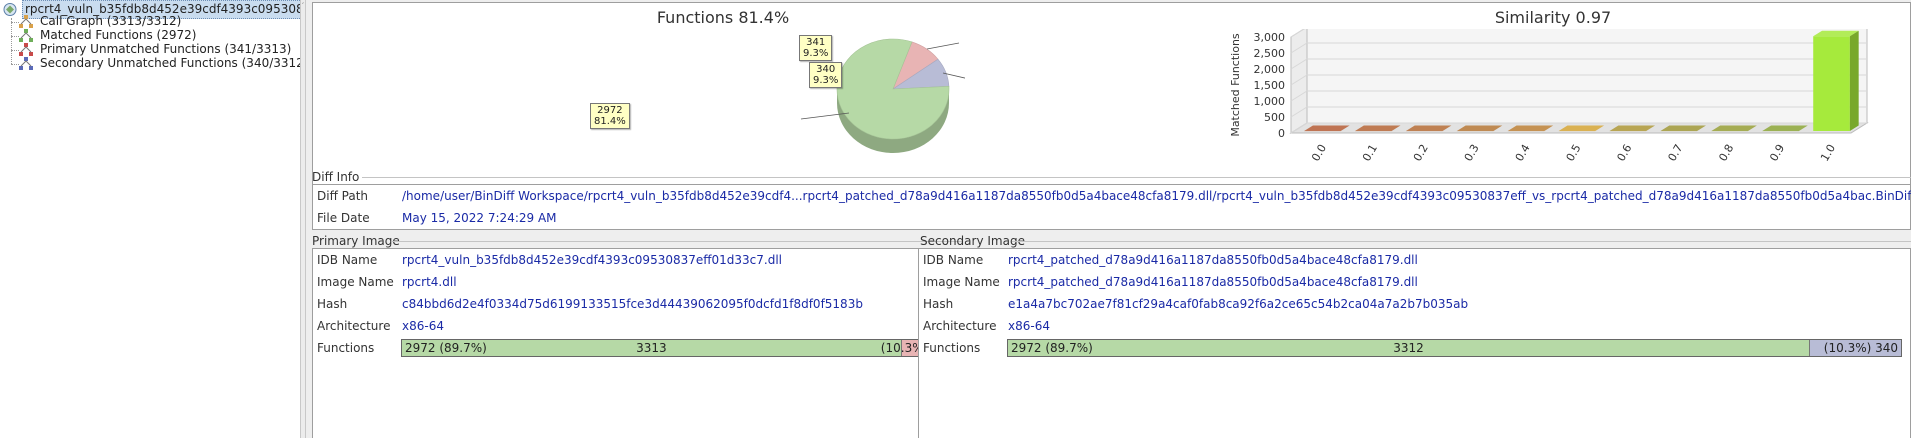 Image resolution: width=1911 pixels, height=438 pixels. Describe the element at coordinates (1574, 153) in the screenshot. I see `x-tick-label: 0.5` at that location.